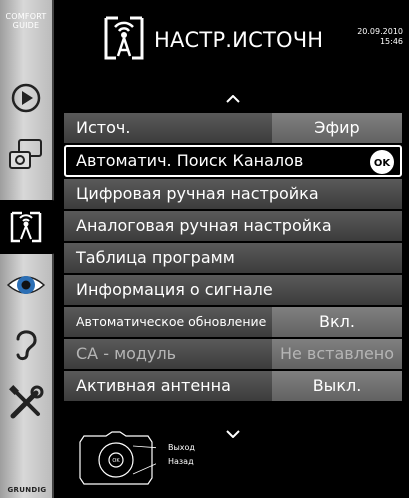 Image resolution: width=409 pixels, height=498 pixels. I want to click on menu-row-label: Аналоговая ручная настройка, so click(204, 225).